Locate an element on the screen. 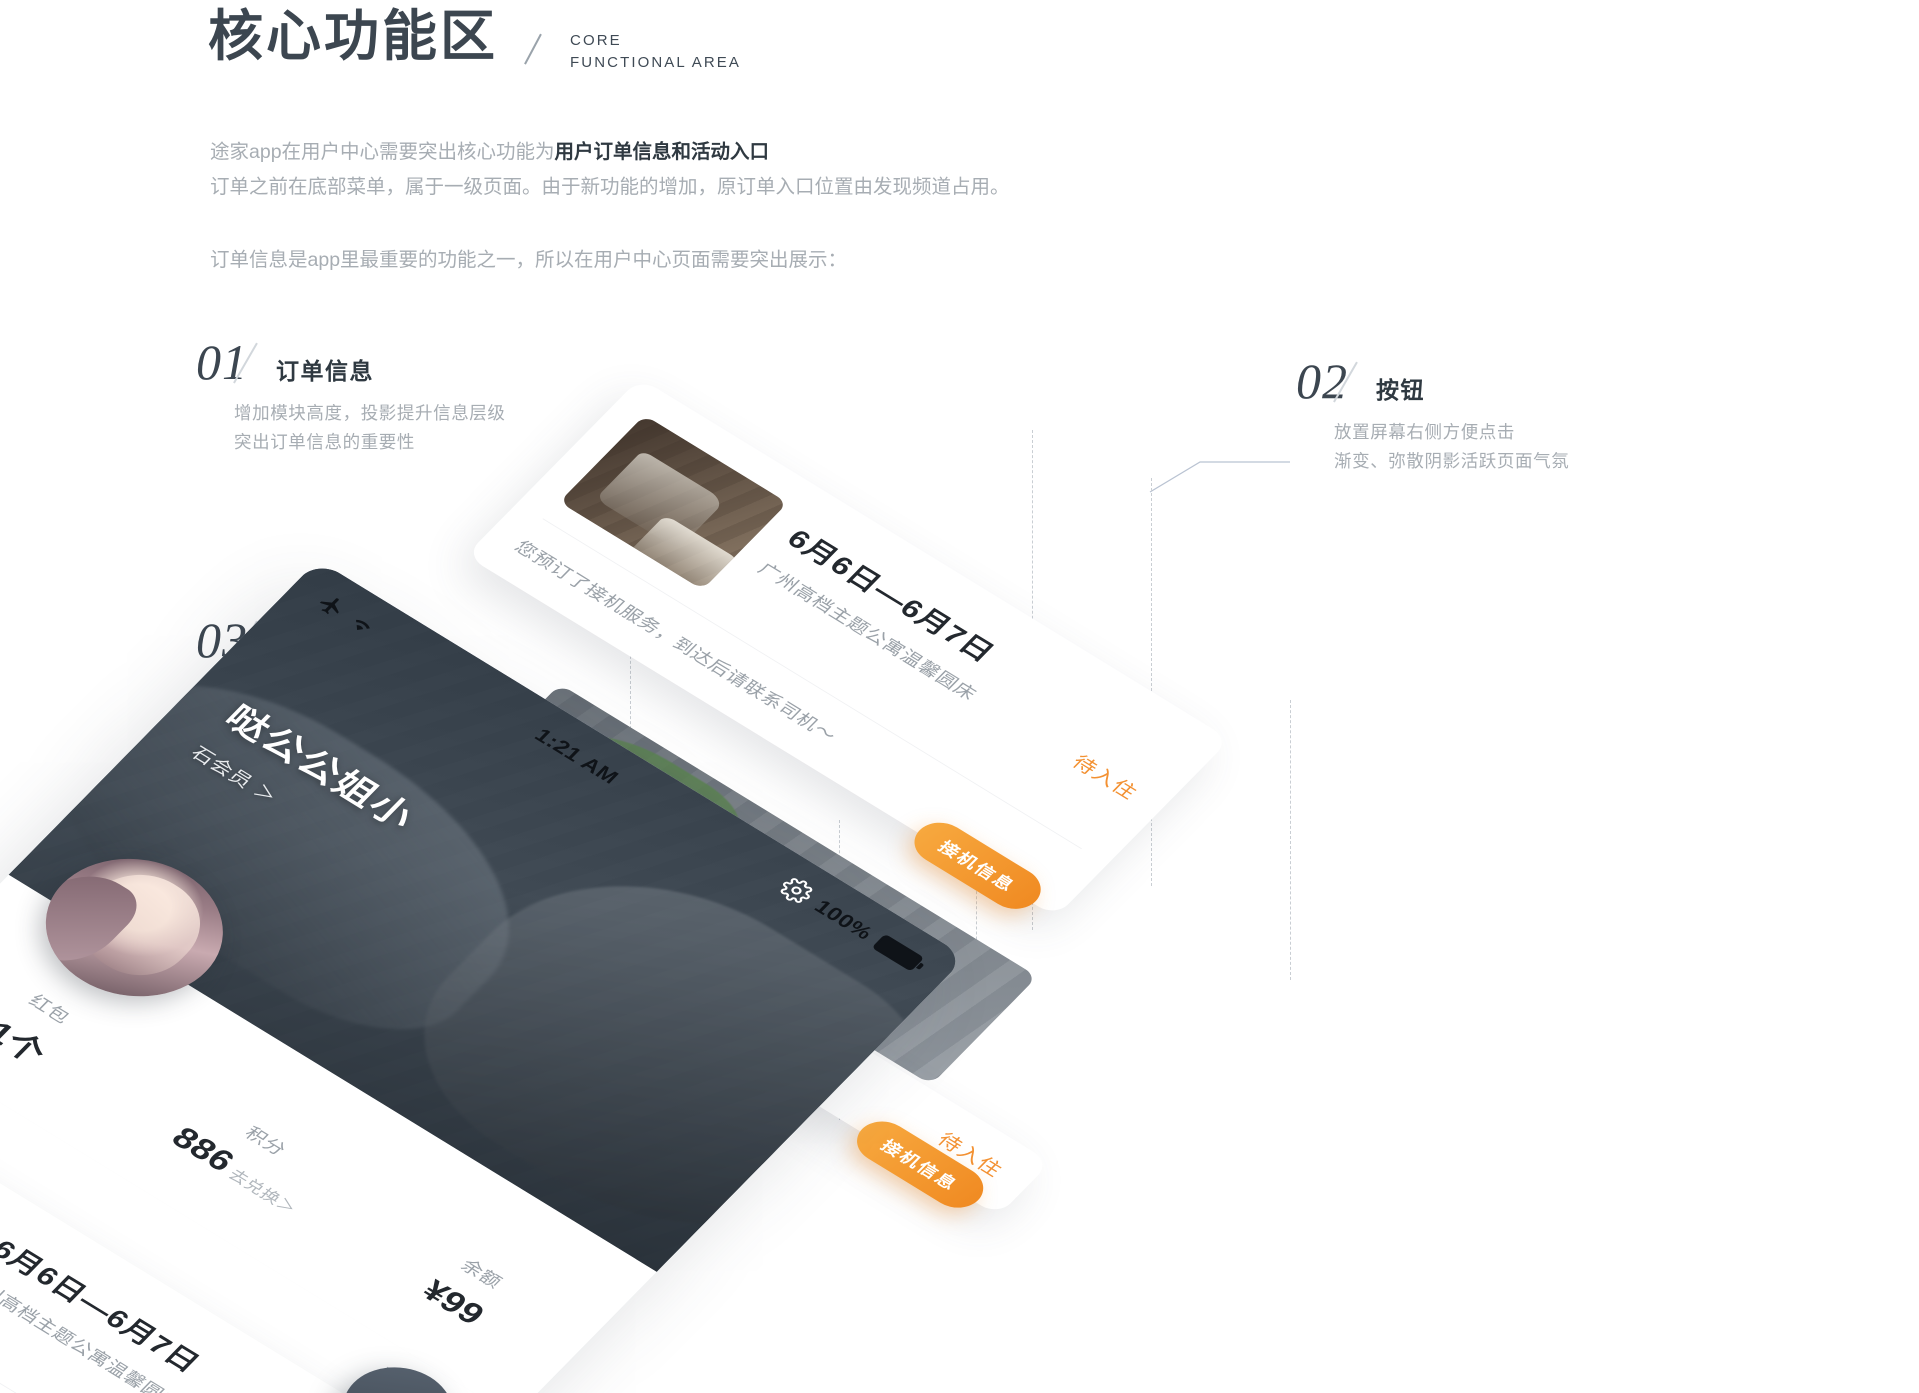 Image resolution: width=1919 pixels, height=1393 pixels. stat-points-redeem-link: 去兑换＞ is located at coordinates (262, 1191).